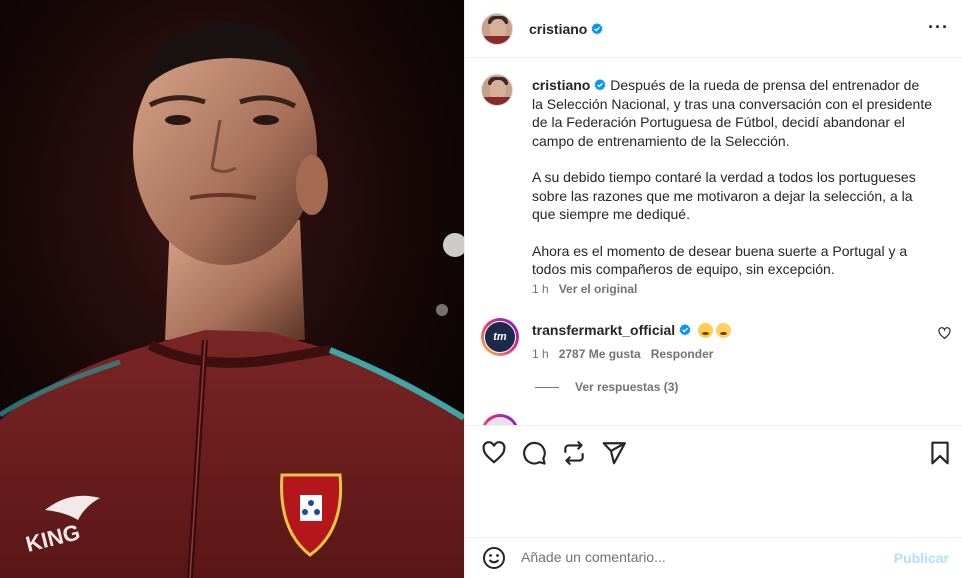 This screenshot has height=578, width=962. What do you see at coordinates (682, 354) in the screenshot?
I see `reply-button: Responder` at bounding box center [682, 354].